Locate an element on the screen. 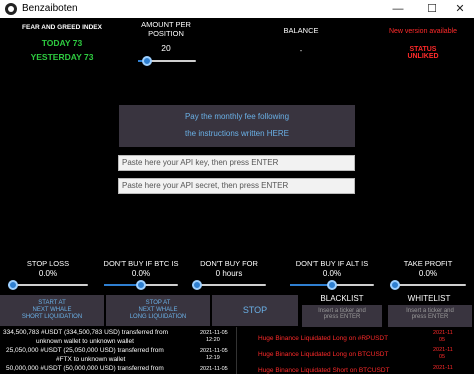 The image size is (474, 374). dont-buy-if-alt-value: 0.0% is located at coordinates (332, 273).